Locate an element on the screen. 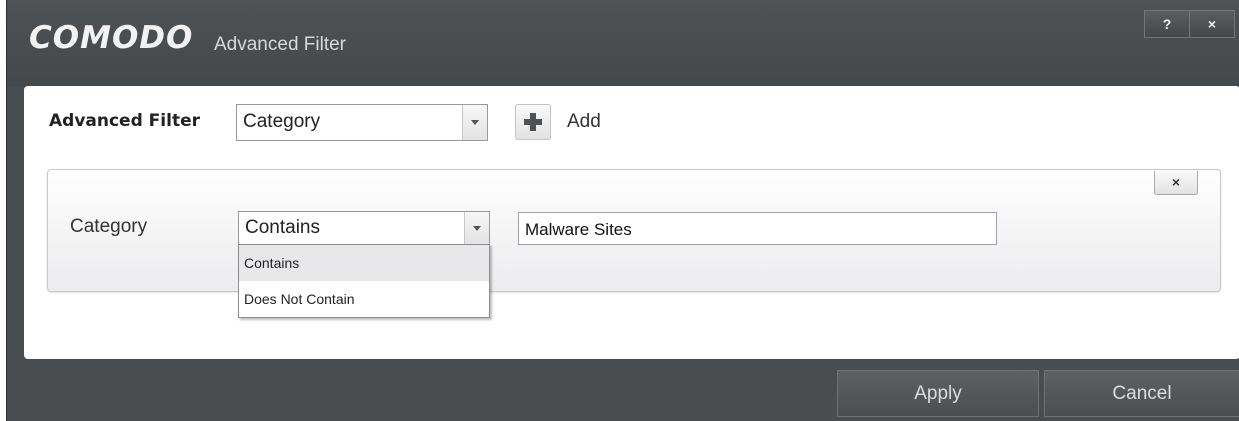  condition-field-label: Category is located at coordinates (109, 226).